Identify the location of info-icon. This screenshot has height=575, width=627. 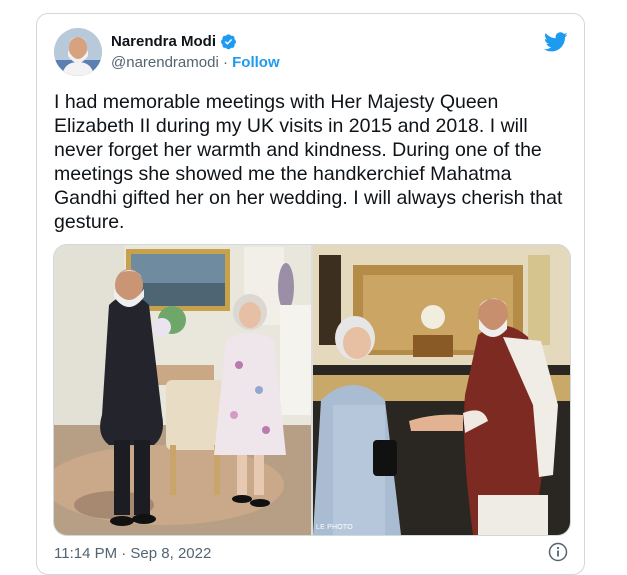
(558, 552).